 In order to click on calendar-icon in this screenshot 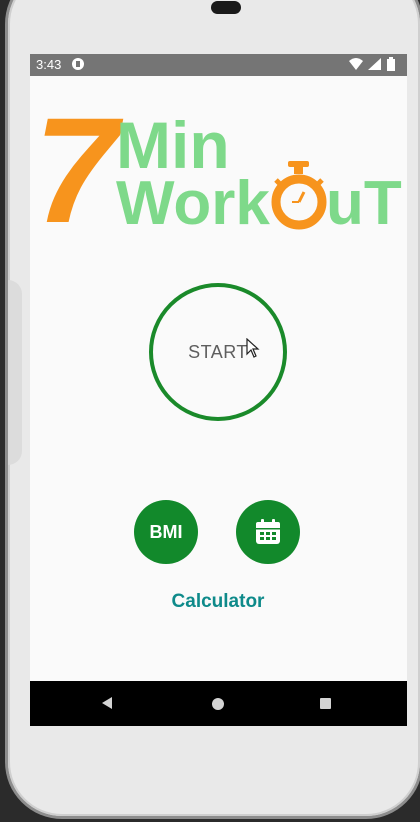, I will do `click(268, 531)`.